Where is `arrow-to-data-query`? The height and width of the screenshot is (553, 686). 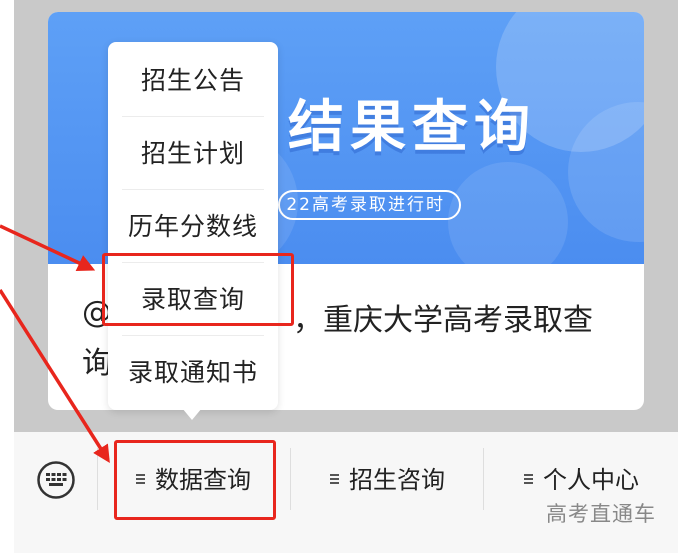
arrow-to-data-query is located at coordinates (55, 376).